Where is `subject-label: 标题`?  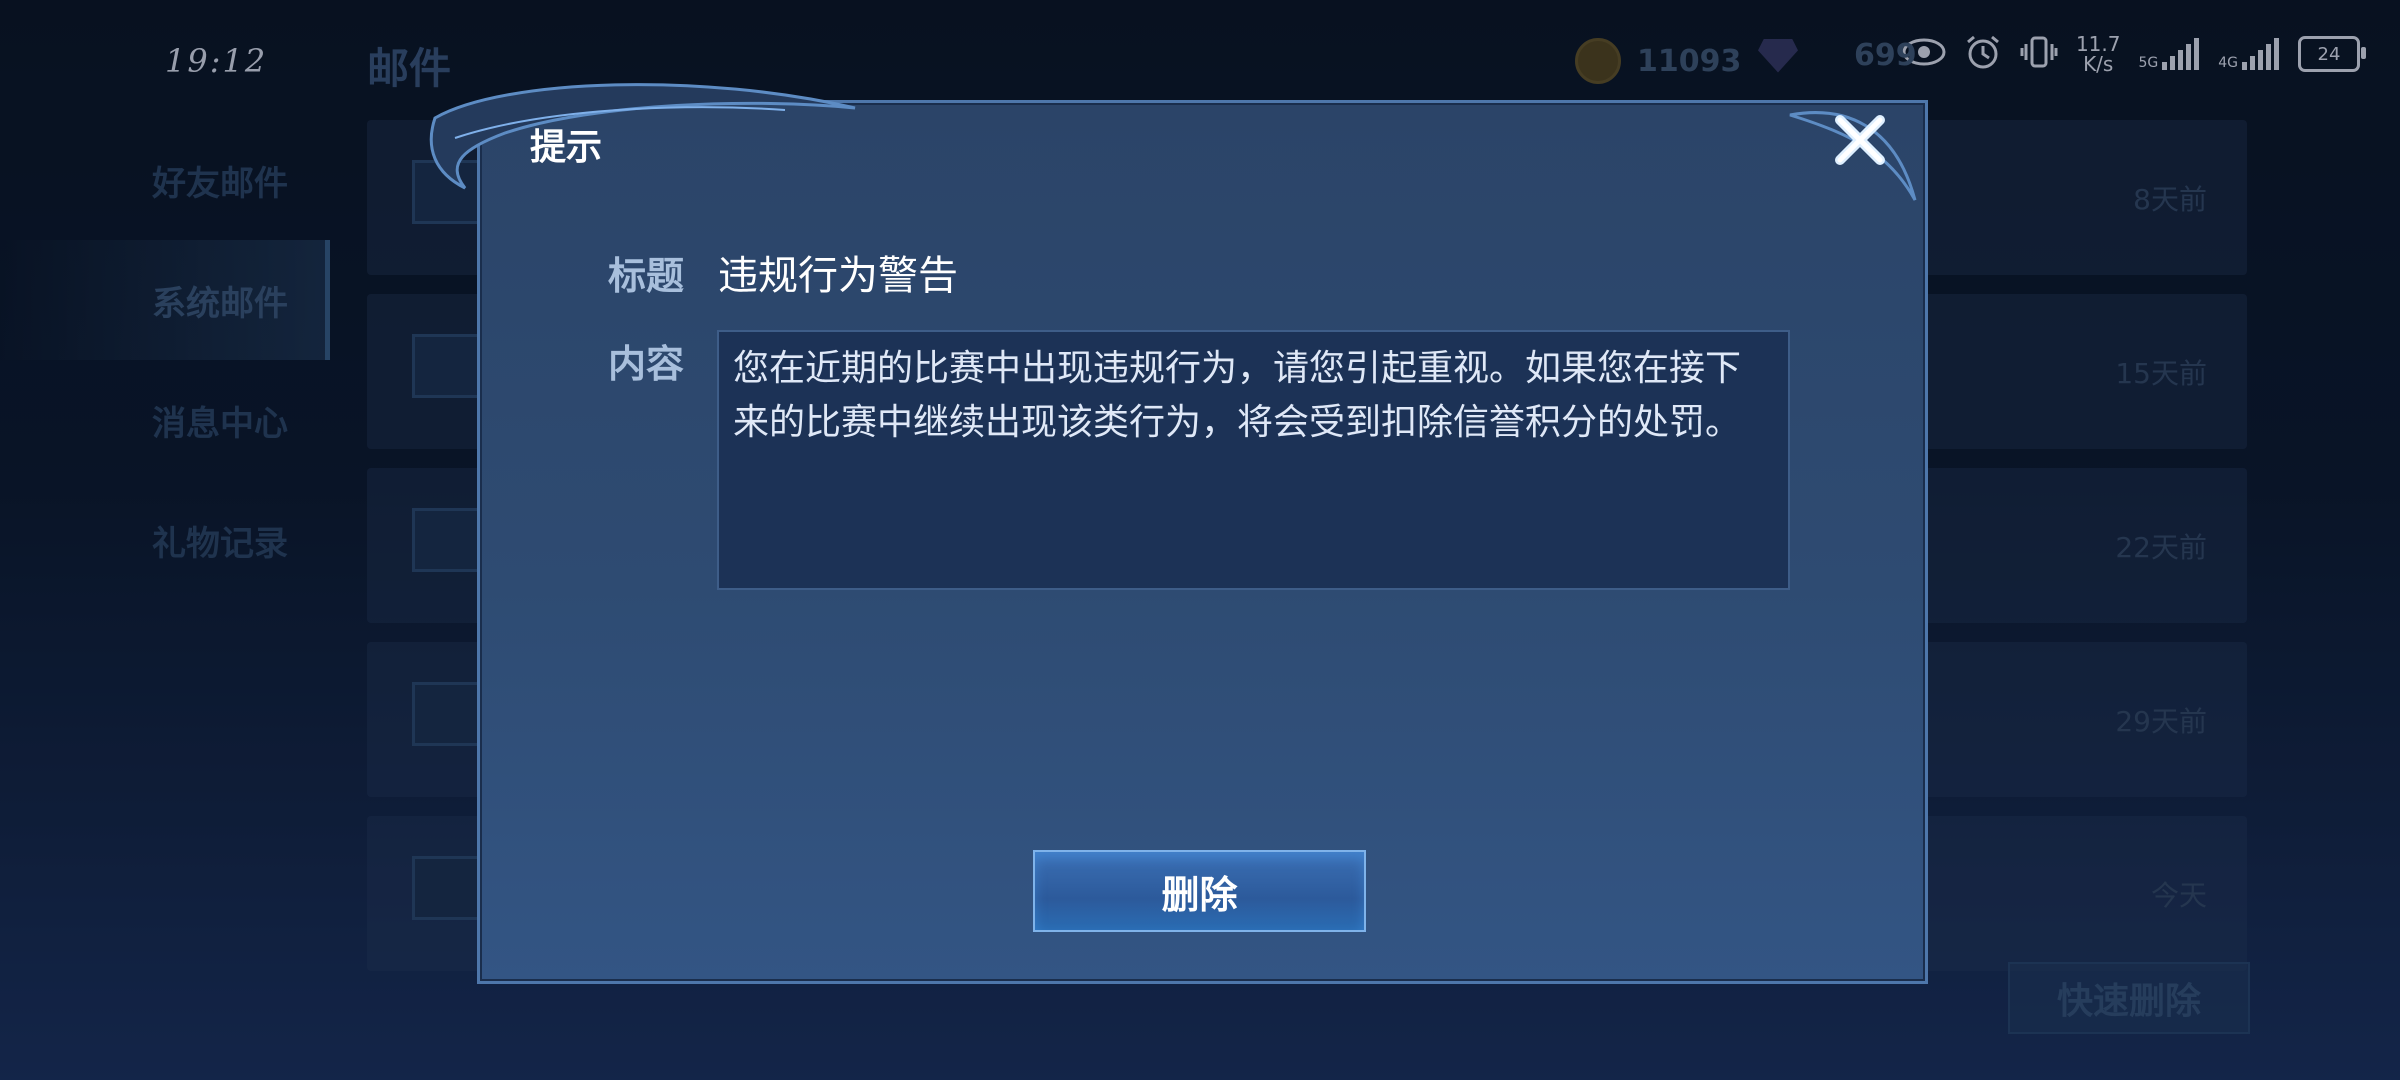
subject-label: 标题 is located at coordinates (646, 276).